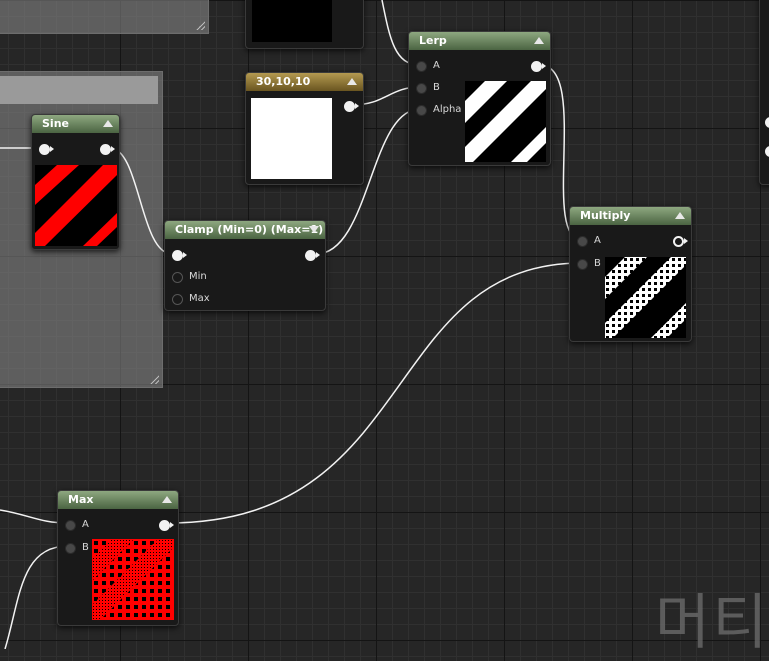 Image resolution: width=769 pixels, height=661 pixels. I want to click on sine-input-pin, so click(44, 149).